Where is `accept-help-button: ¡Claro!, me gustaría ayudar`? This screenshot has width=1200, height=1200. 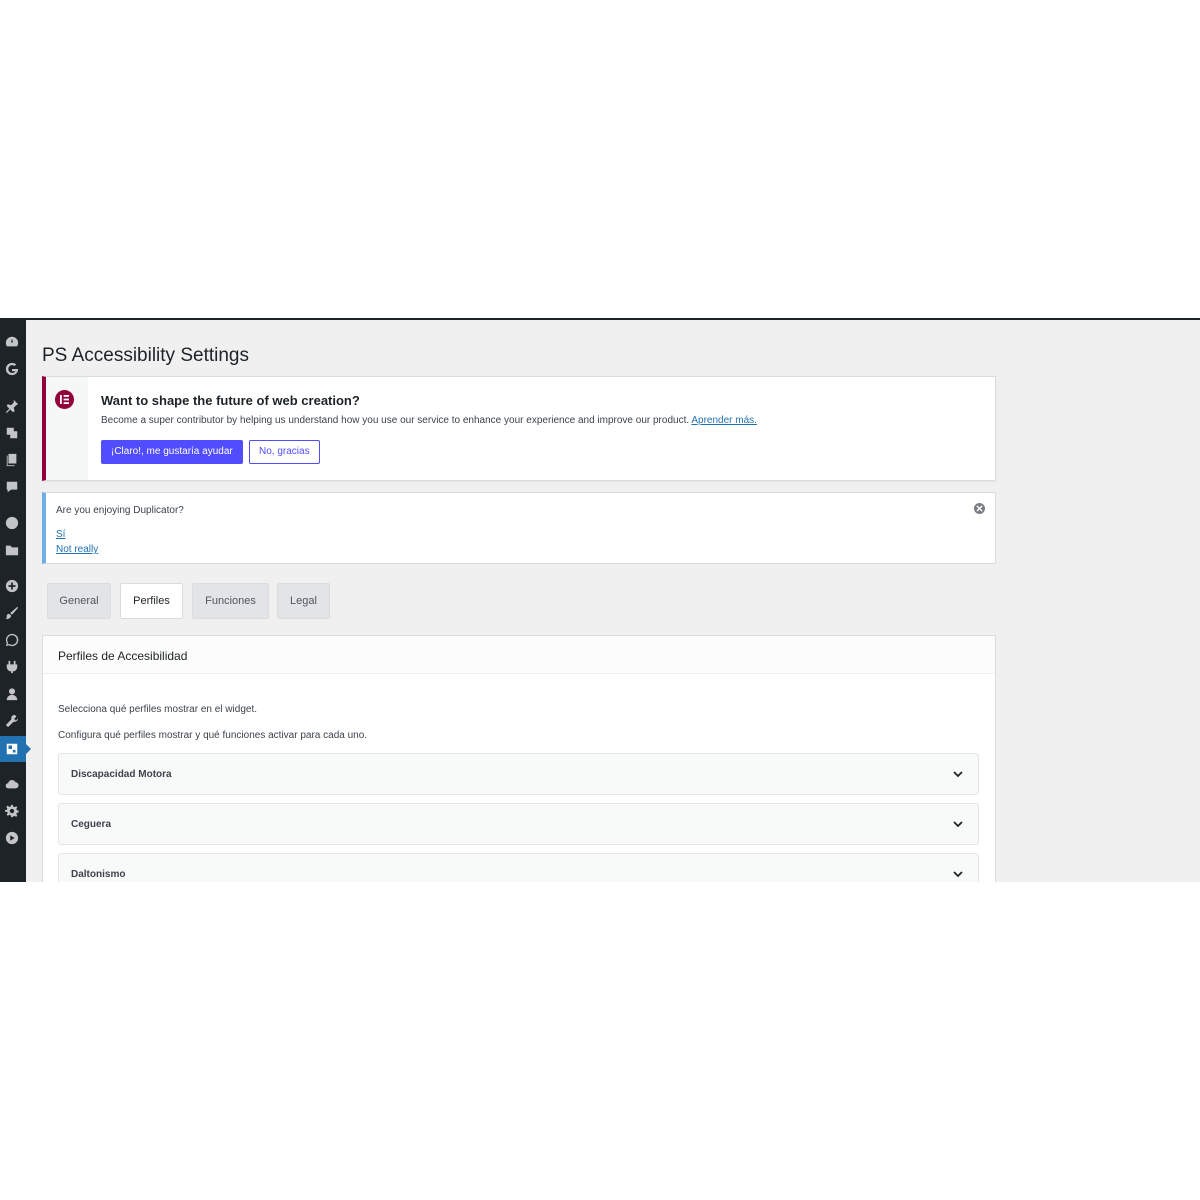
accept-help-button: ¡Claro!, me gustaría ayudar is located at coordinates (172, 452).